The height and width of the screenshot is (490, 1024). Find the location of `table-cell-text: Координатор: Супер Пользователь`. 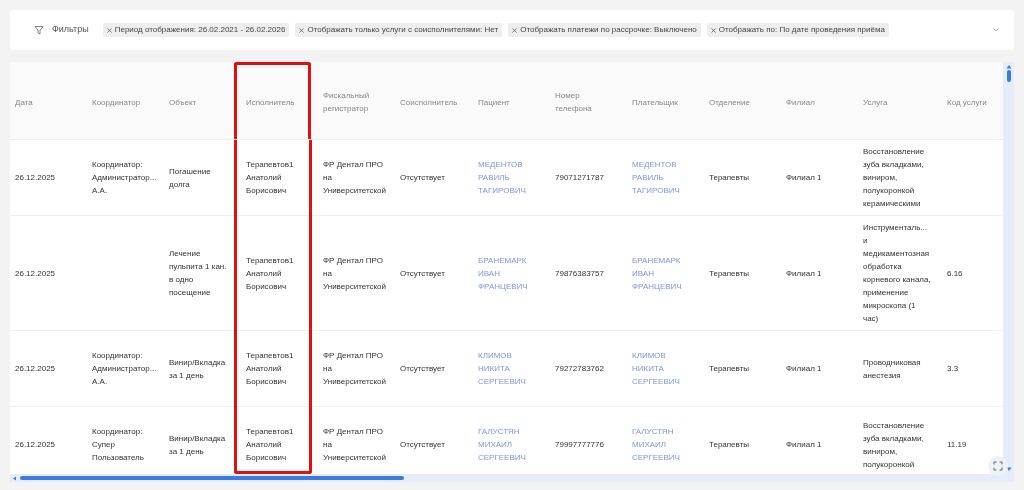

table-cell-text: Координатор: Супер Пользователь is located at coordinates (118, 445).